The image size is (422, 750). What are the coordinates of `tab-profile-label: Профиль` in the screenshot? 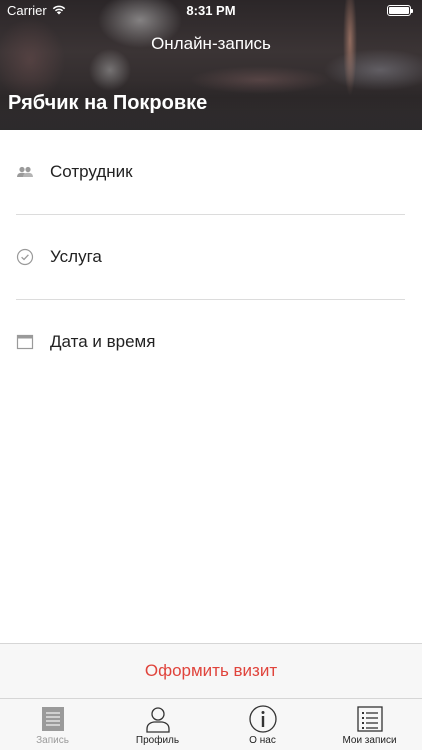 It's located at (157, 740).